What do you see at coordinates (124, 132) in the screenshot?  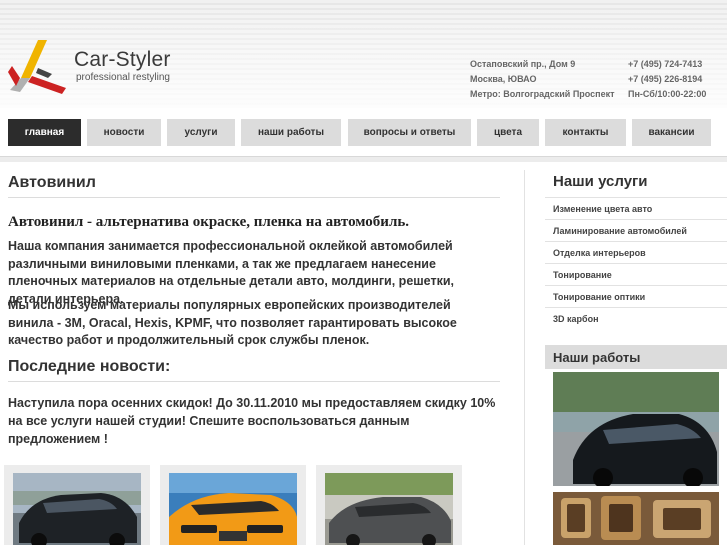 I see `nav-item-news: новости` at bounding box center [124, 132].